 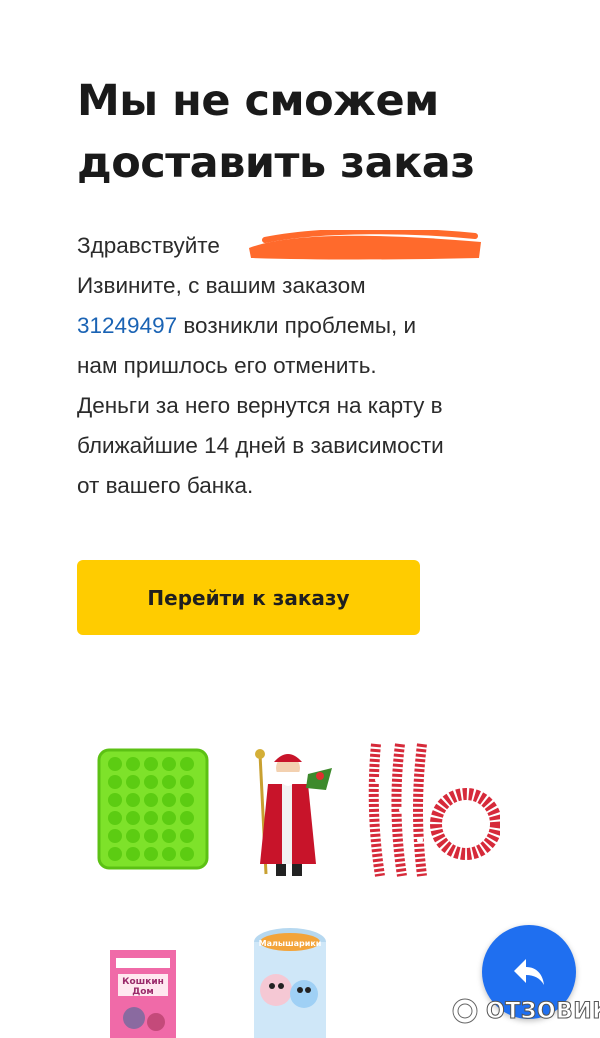 I want to click on headline-line-1: Мы не сможем, so click(x=258, y=101).